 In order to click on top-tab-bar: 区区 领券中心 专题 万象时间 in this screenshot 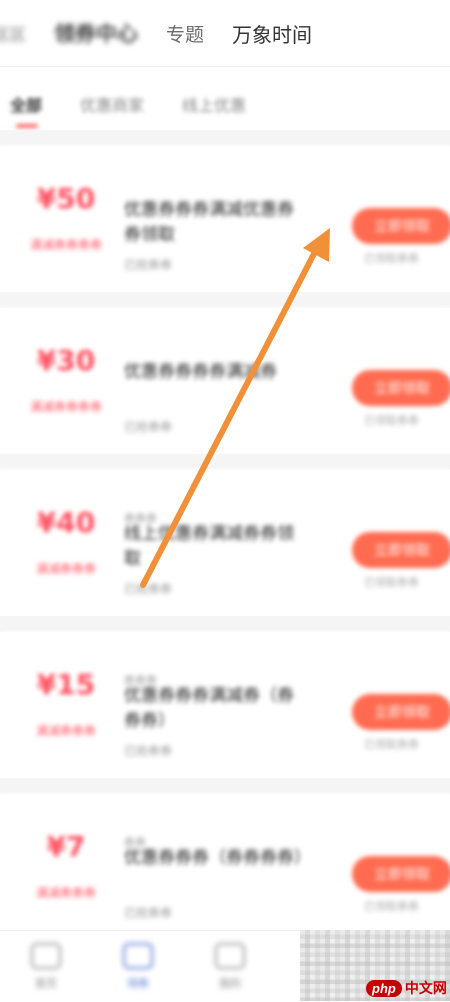, I will do `click(225, 33)`.